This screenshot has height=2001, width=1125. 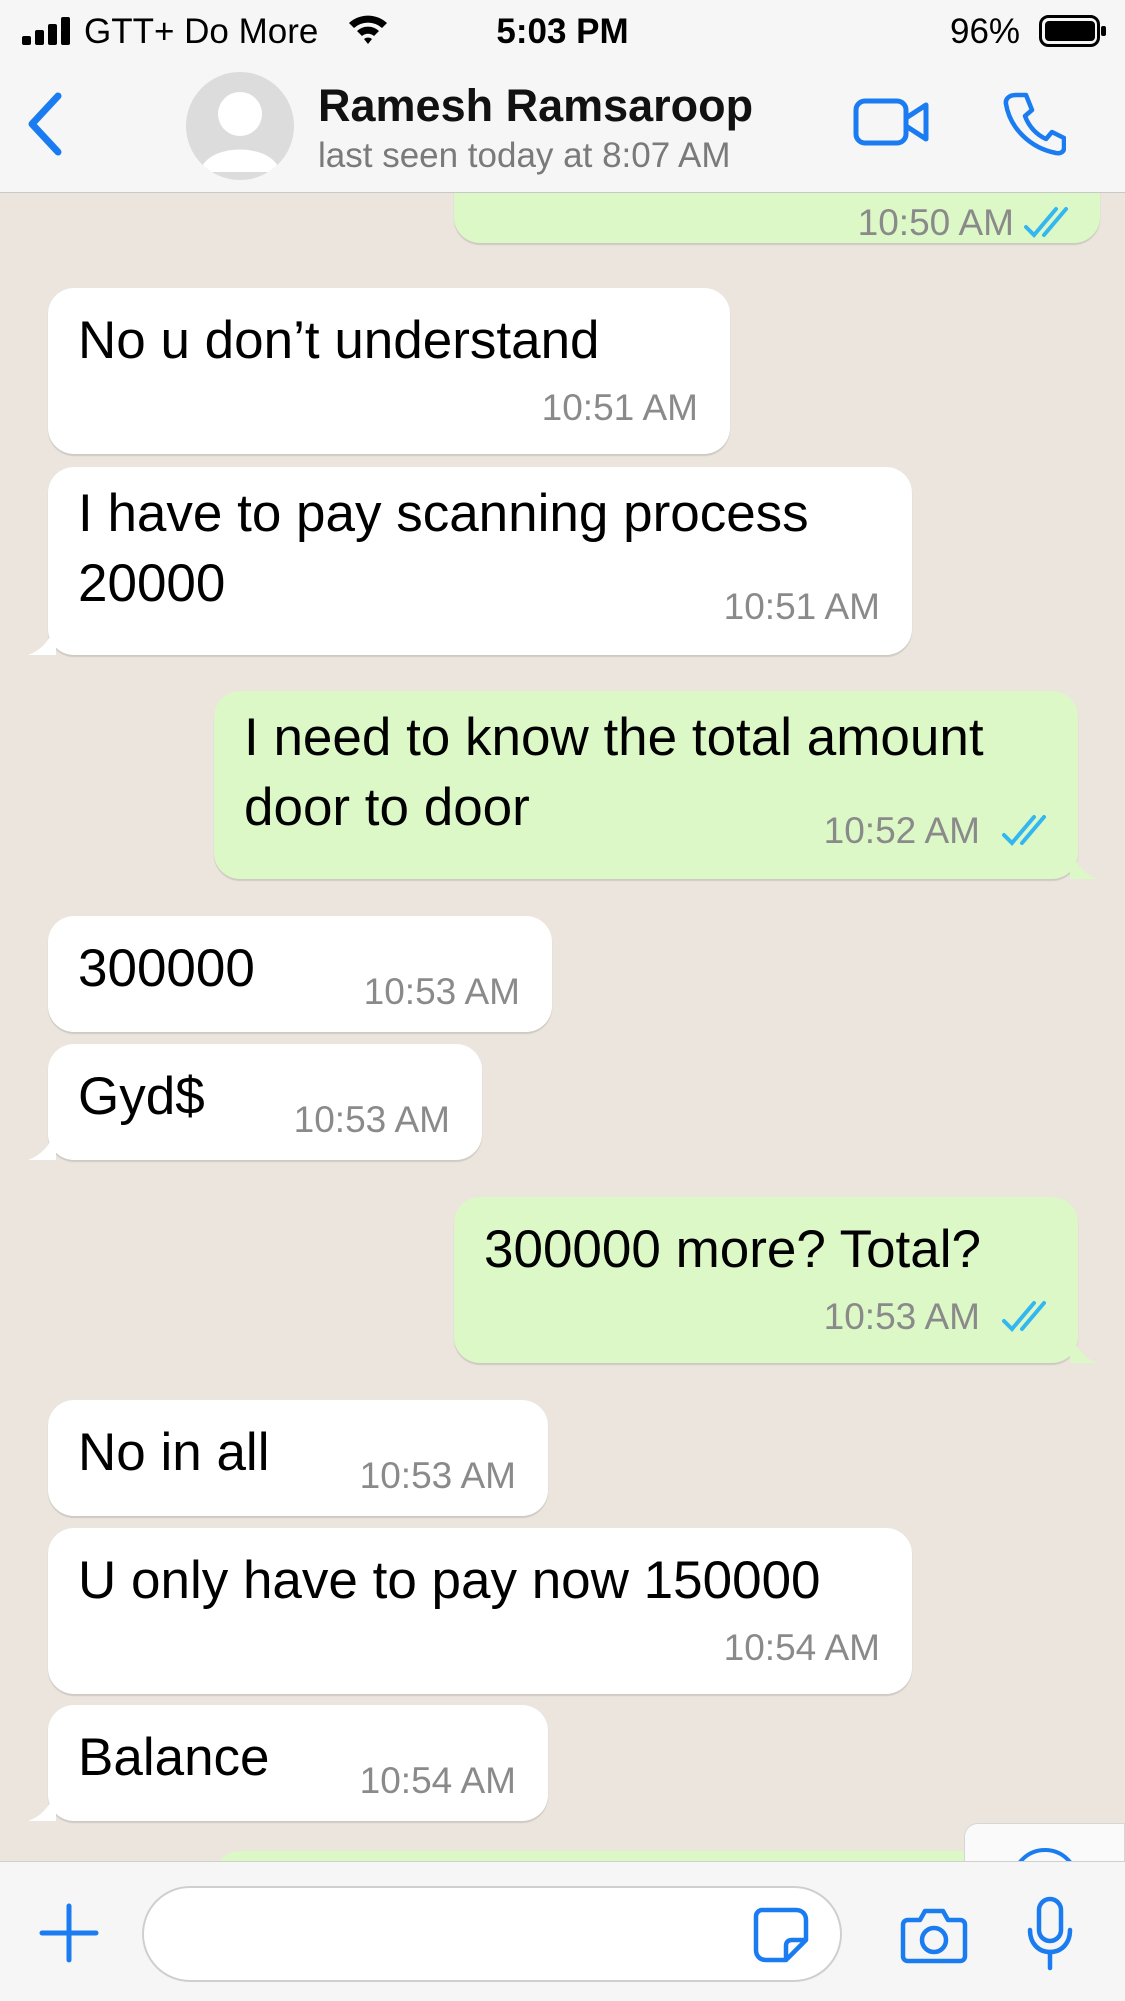 I want to click on message-bubble-outgoing: 10:50 AM, so click(x=777, y=218).